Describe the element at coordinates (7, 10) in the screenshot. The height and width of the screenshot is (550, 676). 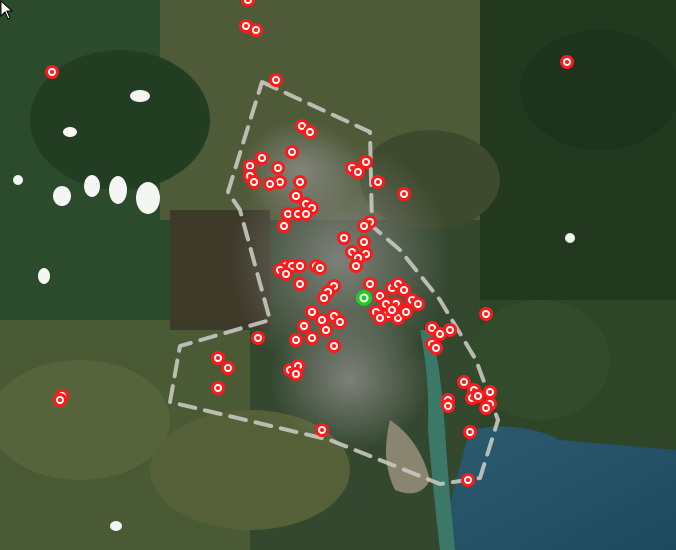
I see `arrow-cursor-icon` at that location.